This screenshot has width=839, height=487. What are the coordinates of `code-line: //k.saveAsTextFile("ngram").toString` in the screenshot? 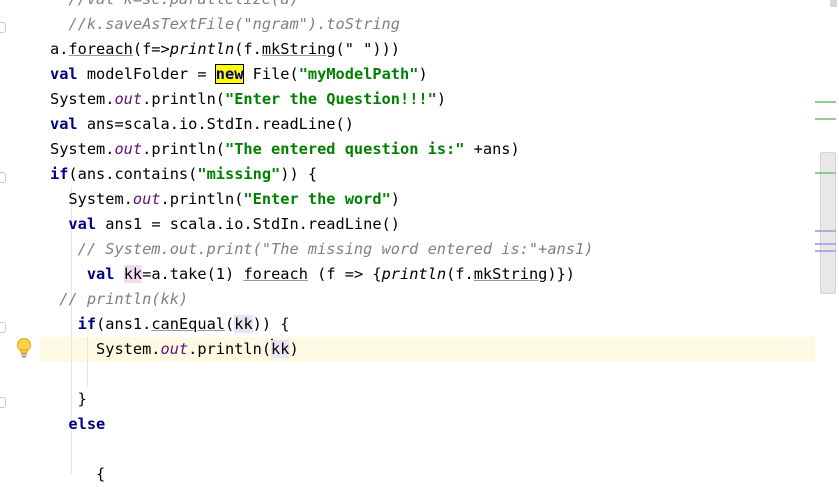 It's located at (225, 24).